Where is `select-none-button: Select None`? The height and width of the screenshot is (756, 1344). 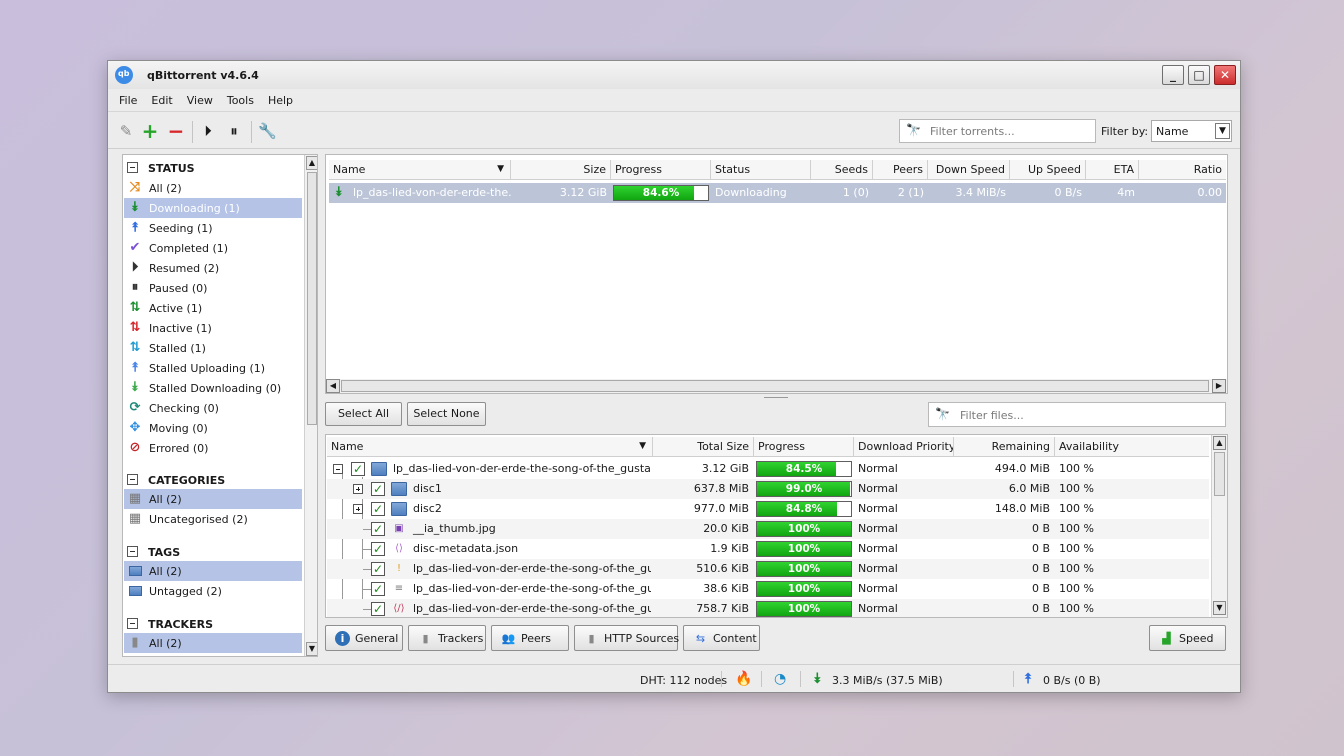
select-none-button: Select None is located at coordinates (446, 414).